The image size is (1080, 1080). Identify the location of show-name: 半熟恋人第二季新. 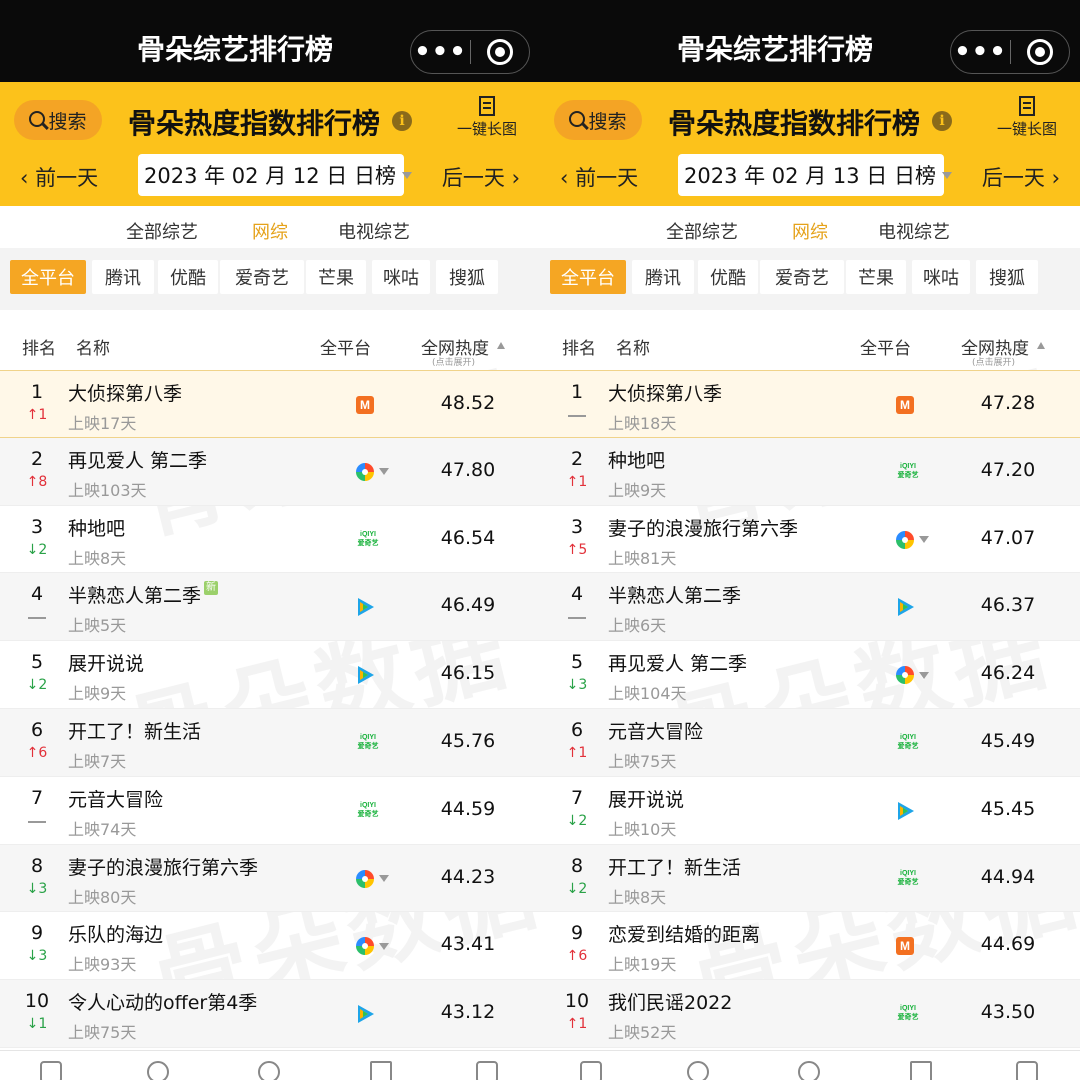
(143, 594).